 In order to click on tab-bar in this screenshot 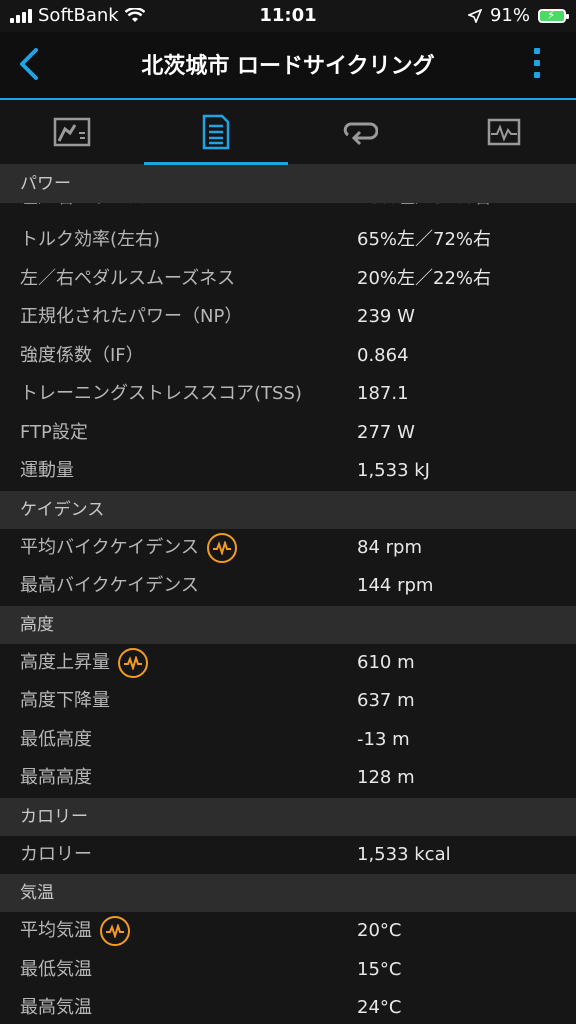, I will do `click(288, 132)`.